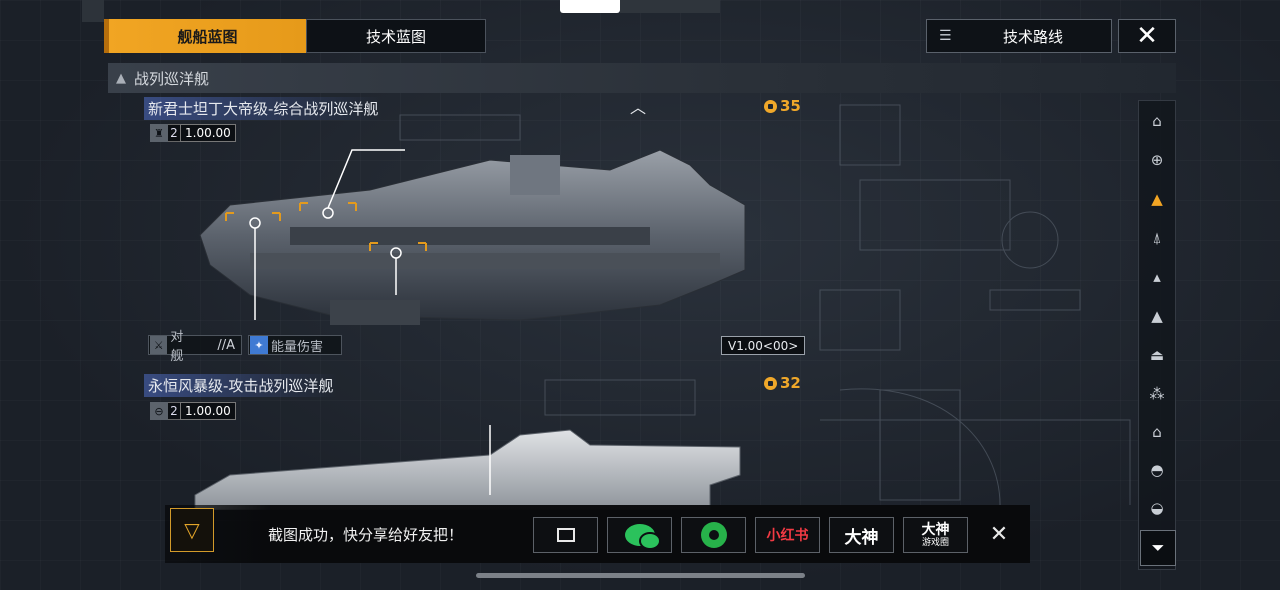 The width and height of the screenshot is (1280, 590). What do you see at coordinates (670, 6) in the screenshot?
I see `system-pill-dark` at bounding box center [670, 6].